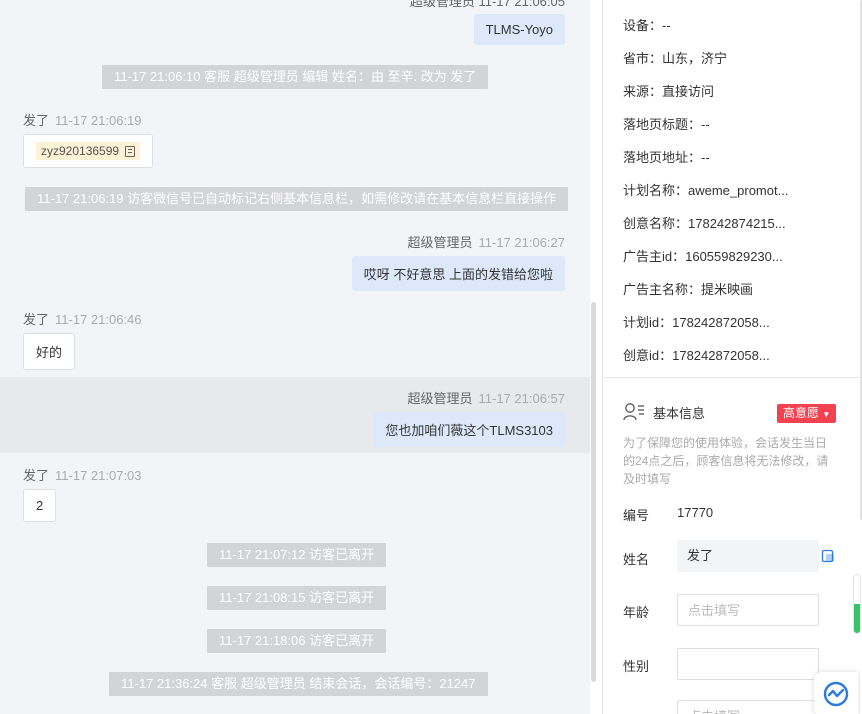  I want to click on age-field, so click(748, 610).